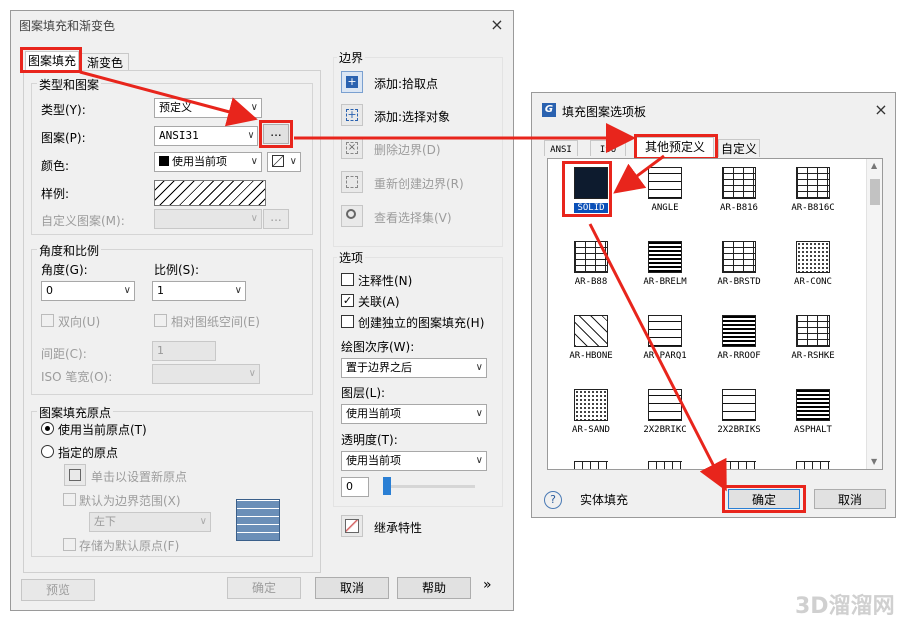  What do you see at coordinates (434, 588) in the screenshot?
I see `help-button: 帮助` at bounding box center [434, 588].